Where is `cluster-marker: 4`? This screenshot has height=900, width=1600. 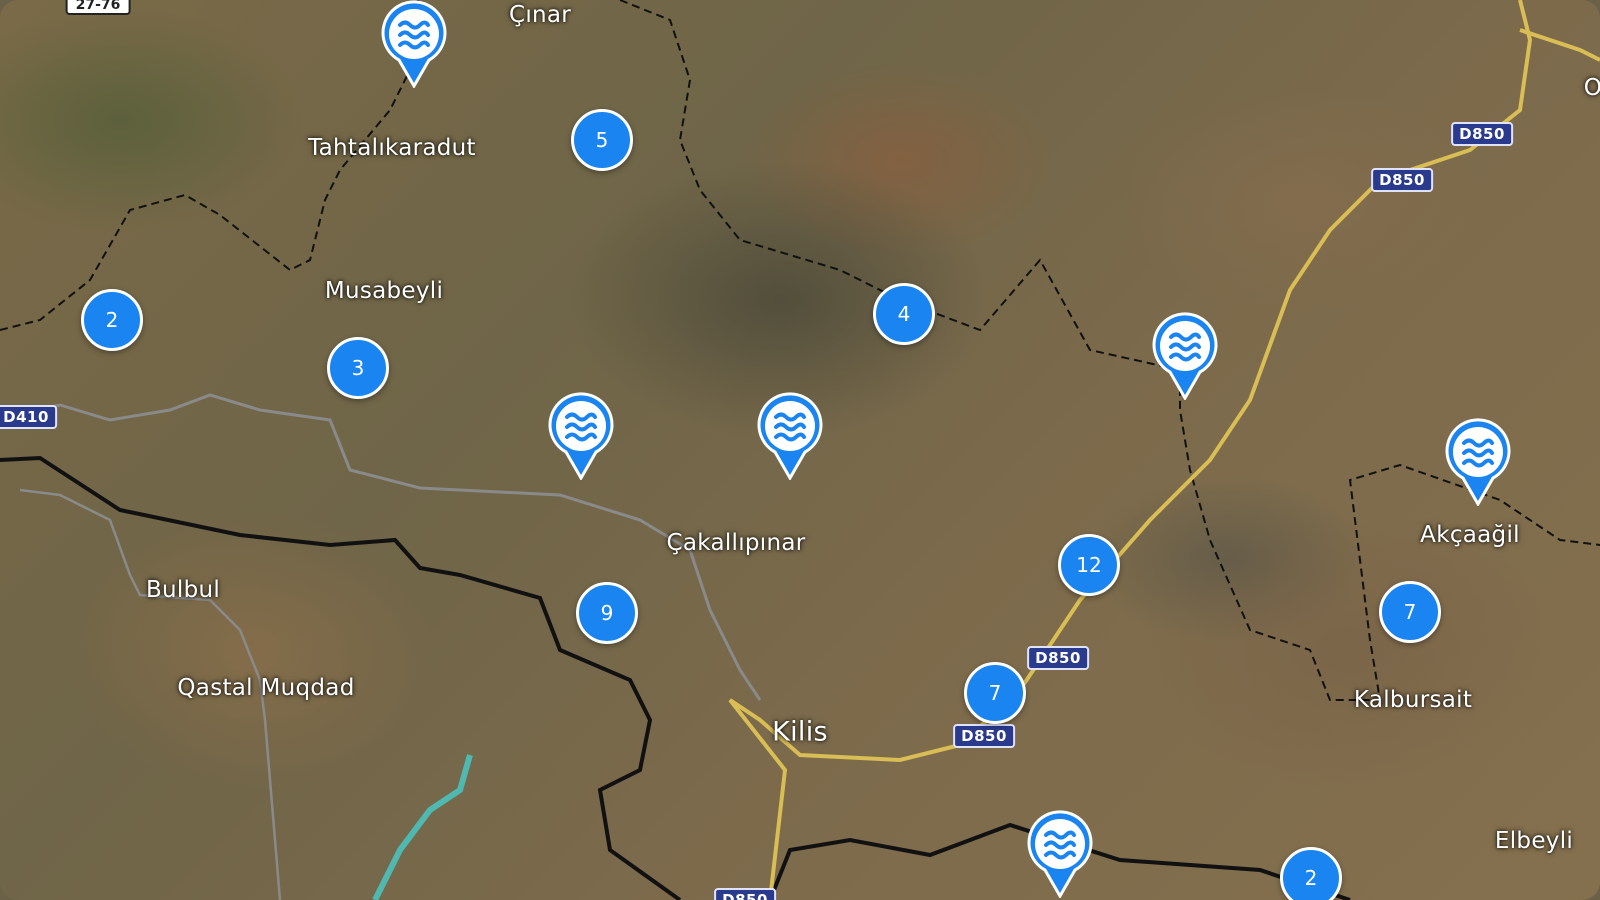
cluster-marker: 4 is located at coordinates (904, 314).